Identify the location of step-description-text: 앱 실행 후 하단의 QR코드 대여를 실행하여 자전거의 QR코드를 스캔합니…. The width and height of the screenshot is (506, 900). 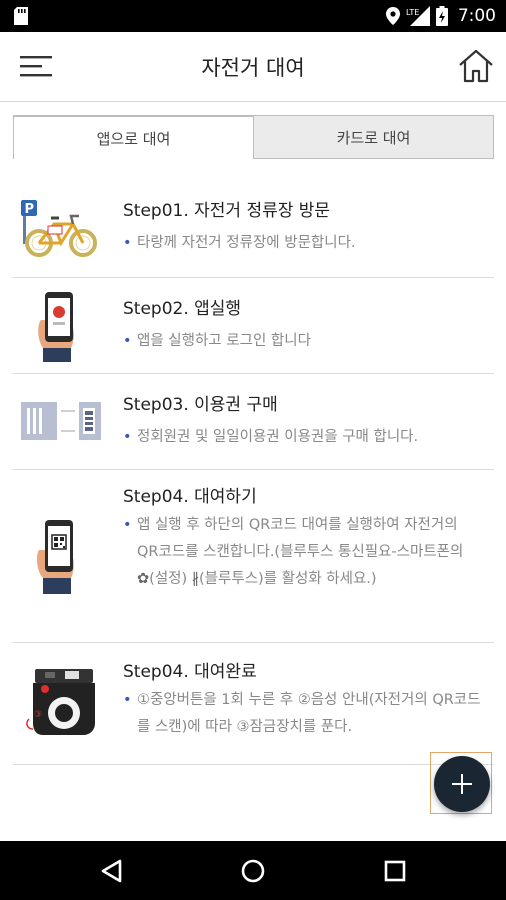
(300, 538).